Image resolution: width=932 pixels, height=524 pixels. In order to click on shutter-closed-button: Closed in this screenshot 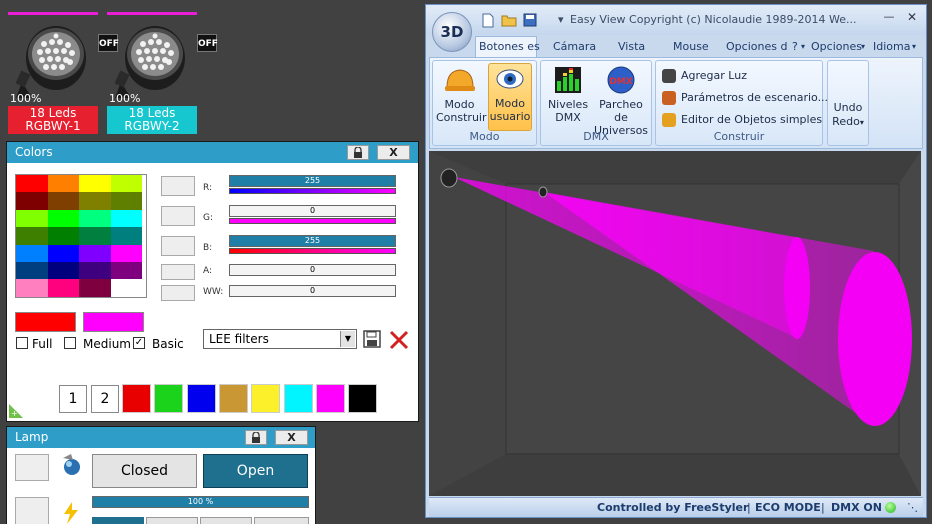, I will do `click(144, 471)`.